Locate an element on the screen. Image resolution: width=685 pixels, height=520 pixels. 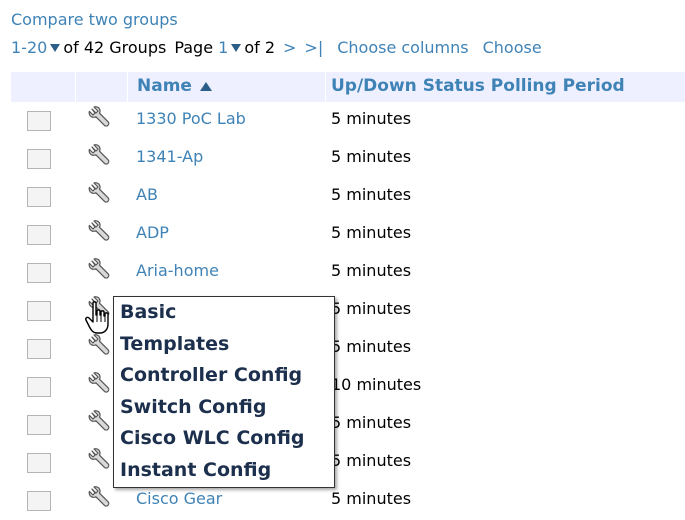
compare-groups-link: Compare two groups is located at coordinates (94, 19).